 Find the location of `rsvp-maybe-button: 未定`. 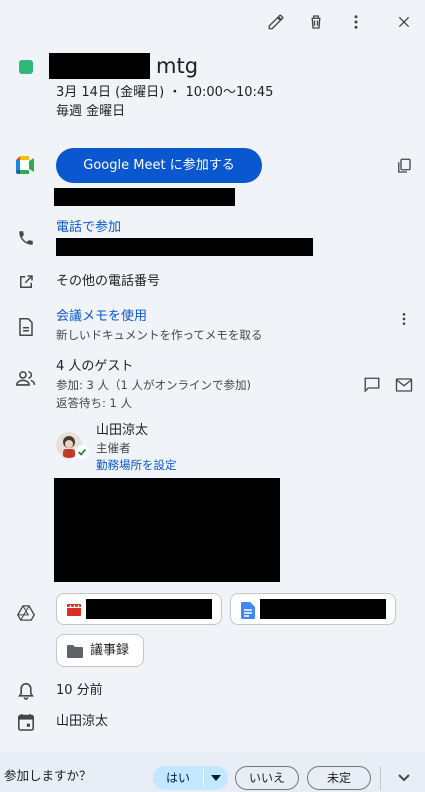

rsvp-maybe-button: 未定 is located at coordinates (339, 778).